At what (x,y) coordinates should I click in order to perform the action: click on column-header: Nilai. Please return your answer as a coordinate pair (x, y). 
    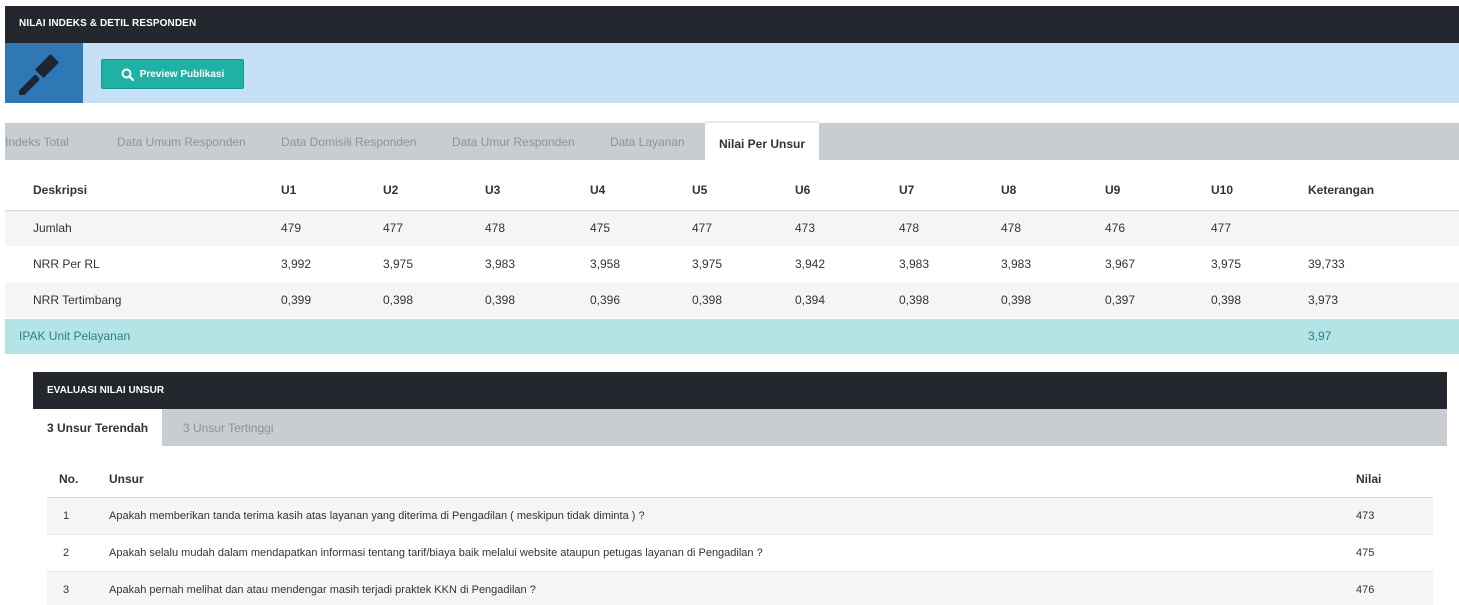
    Looking at the image, I should click on (1394, 479).